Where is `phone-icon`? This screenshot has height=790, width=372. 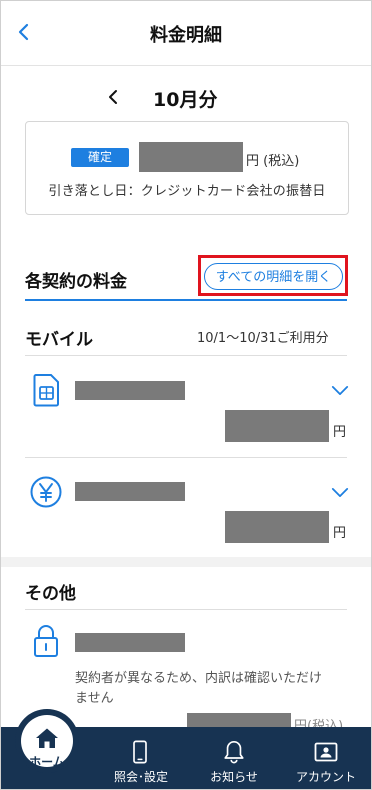 phone-icon is located at coordinates (140, 752).